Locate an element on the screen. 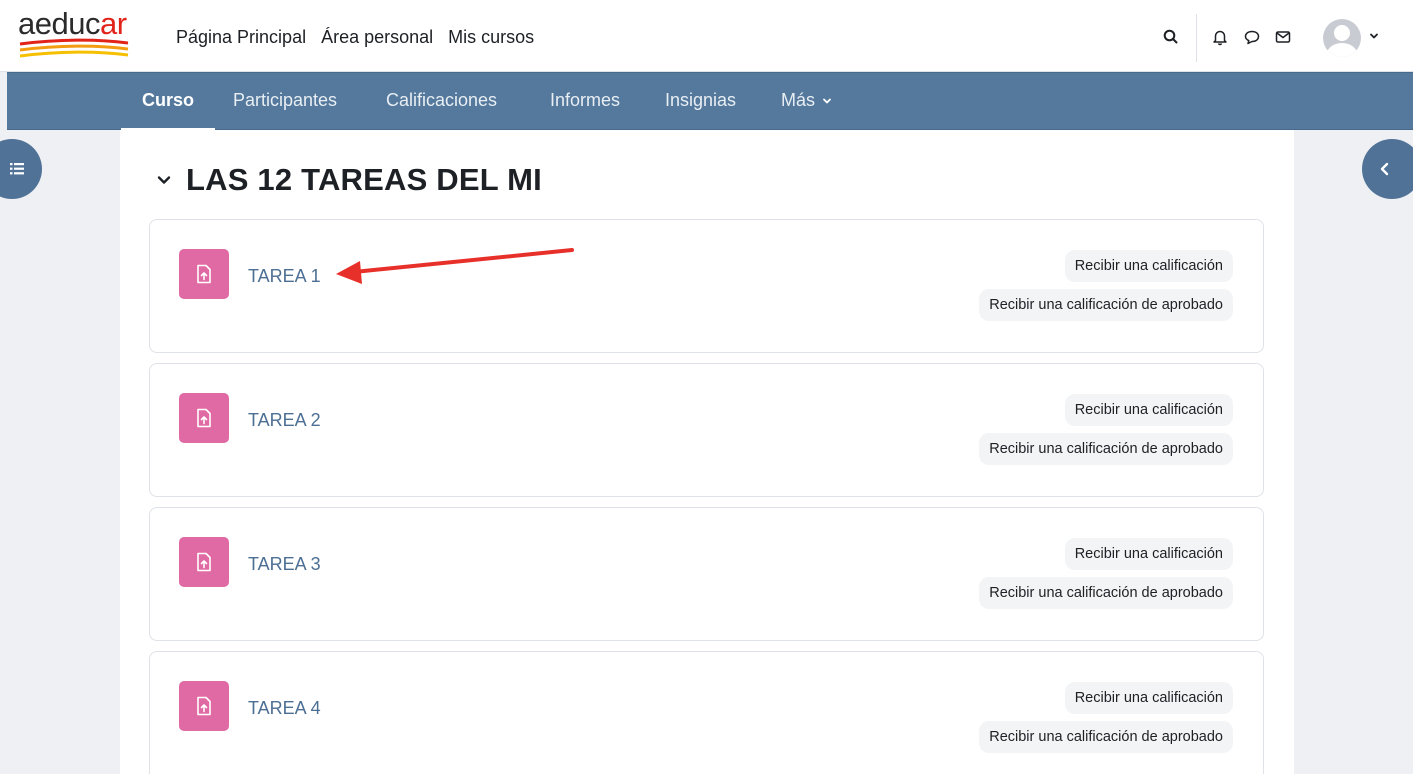 Image resolution: width=1413 pixels, height=774 pixels. activity-link-tarea-3: TAREA 3 is located at coordinates (284, 564).